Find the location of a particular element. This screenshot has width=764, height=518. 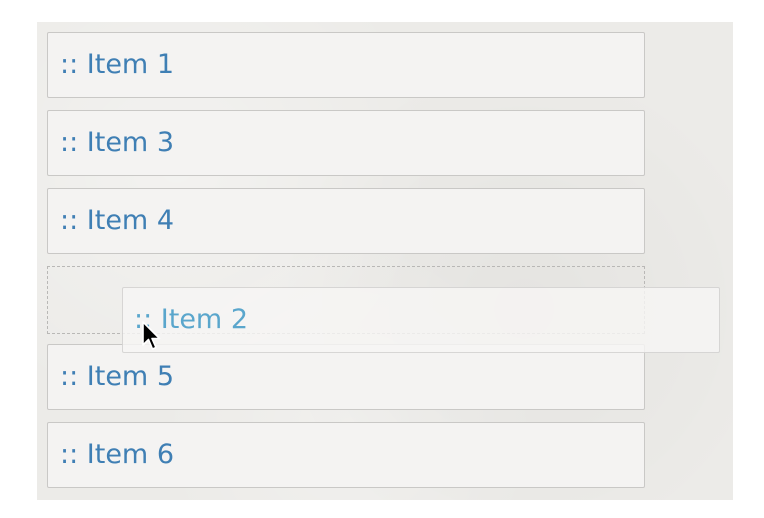

sortable-item-5: :: Item 5 is located at coordinates (346, 377).